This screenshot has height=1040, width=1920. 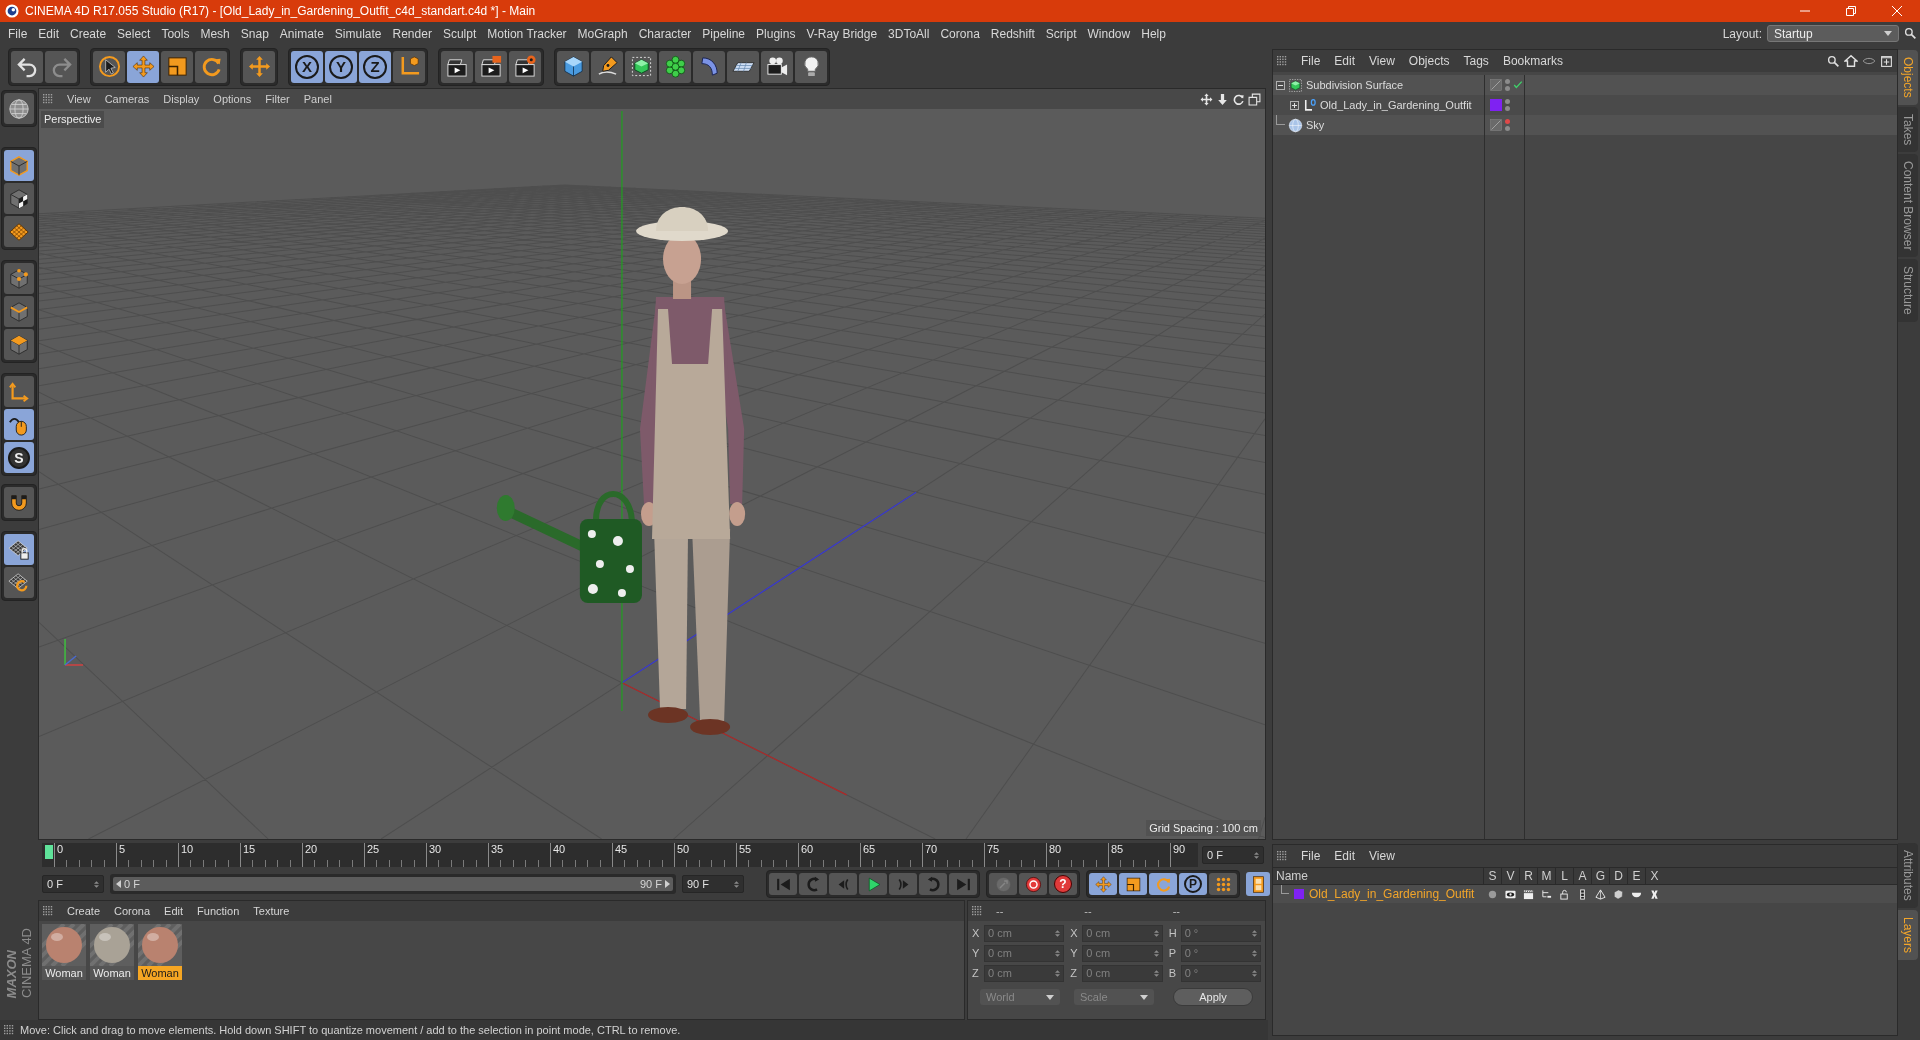 What do you see at coordinates (175, 33) in the screenshot?
I see `menu-item: Tools` at bounding box center [175, 33].